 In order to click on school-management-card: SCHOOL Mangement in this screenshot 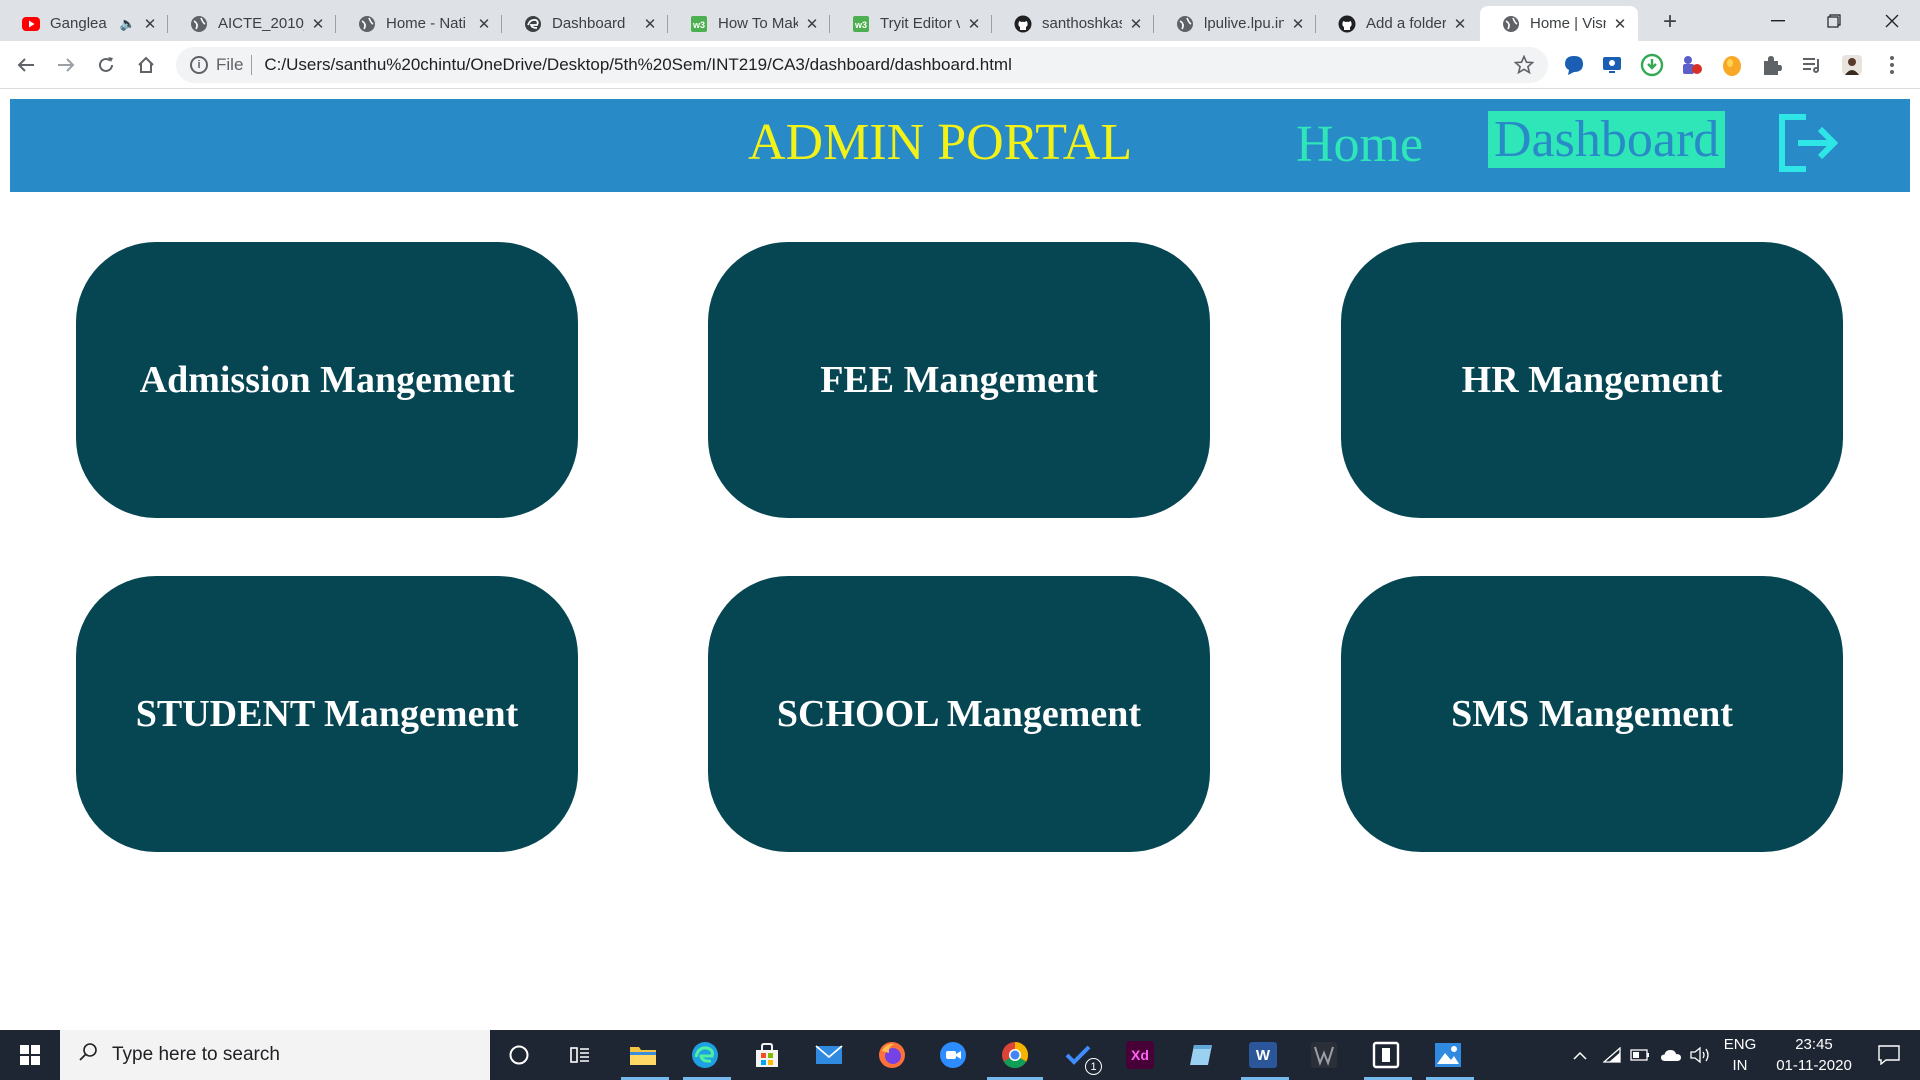, I will do `click(959, 714)`.